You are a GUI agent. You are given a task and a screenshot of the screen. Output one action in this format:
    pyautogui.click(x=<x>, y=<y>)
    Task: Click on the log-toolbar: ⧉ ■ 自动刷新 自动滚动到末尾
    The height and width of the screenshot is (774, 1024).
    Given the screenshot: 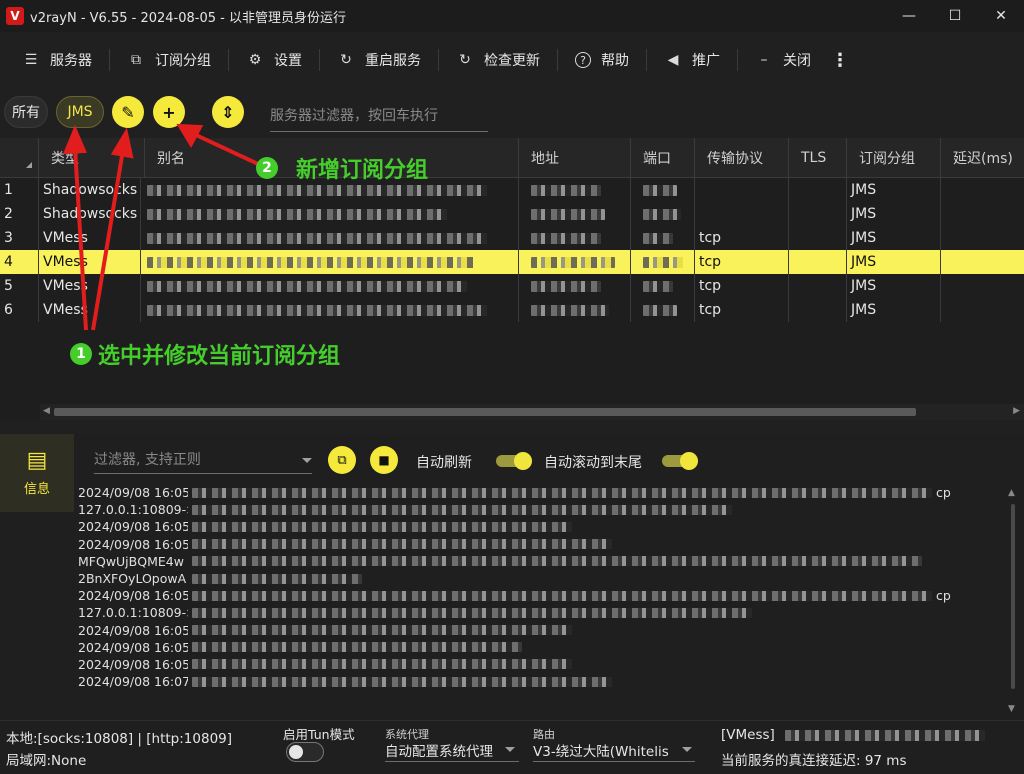 What is the action you would take?
    pyautogui.click(x=546, y=460)
    